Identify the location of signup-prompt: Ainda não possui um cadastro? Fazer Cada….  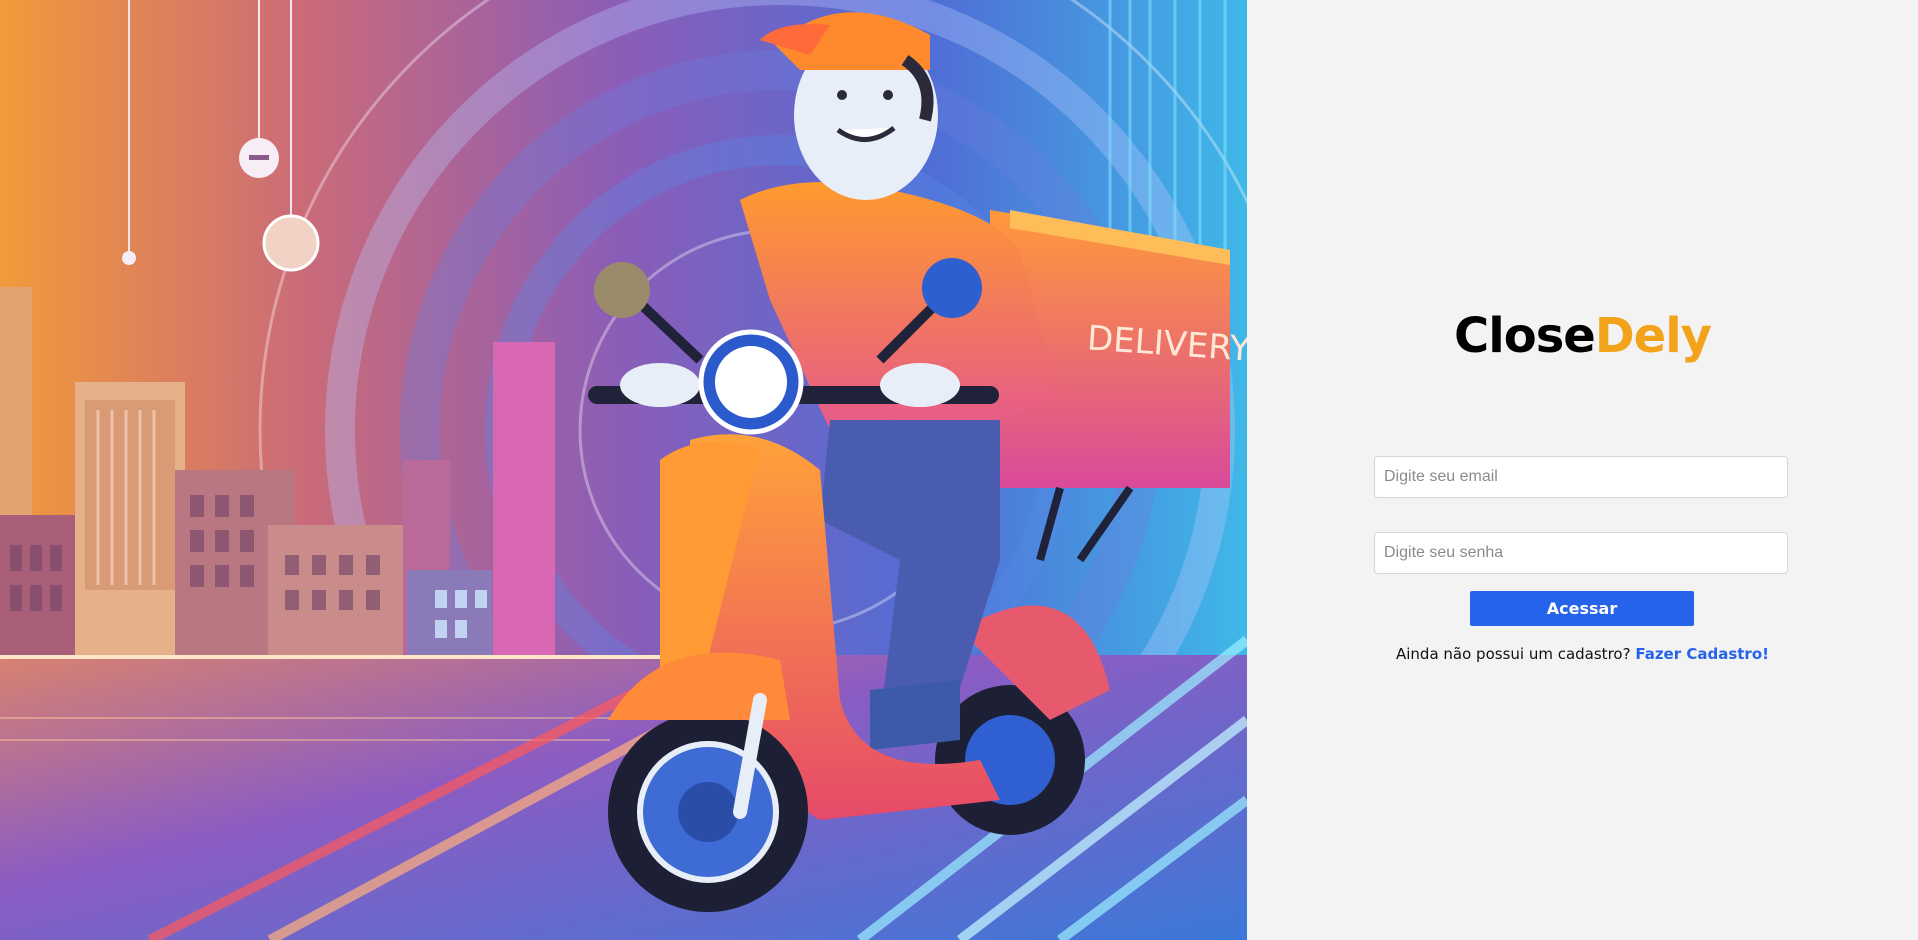
(1582, 654).